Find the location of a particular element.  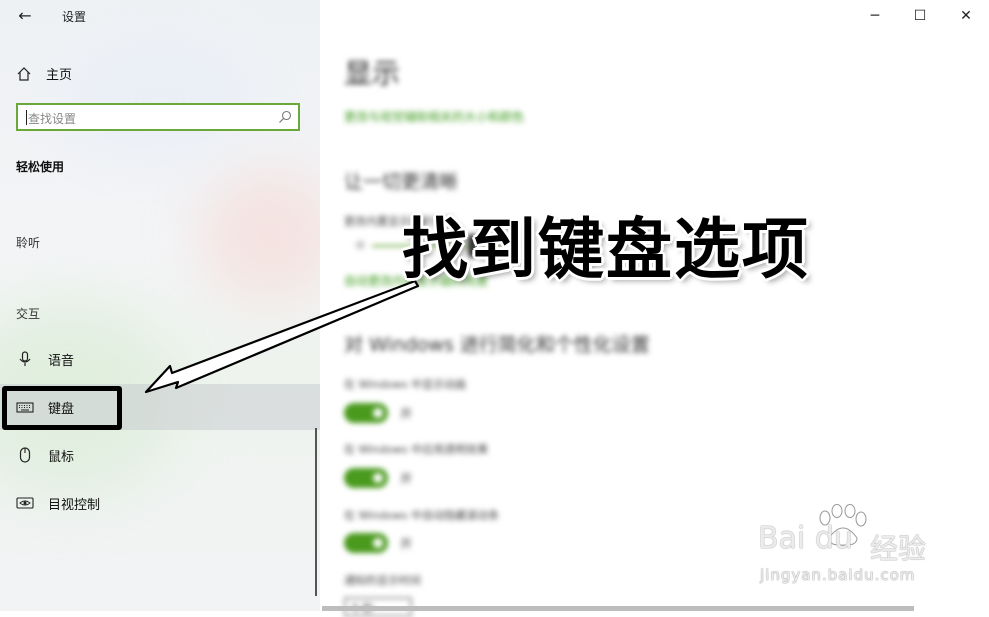

transparency-toggle is located at coordinates (366, 478).